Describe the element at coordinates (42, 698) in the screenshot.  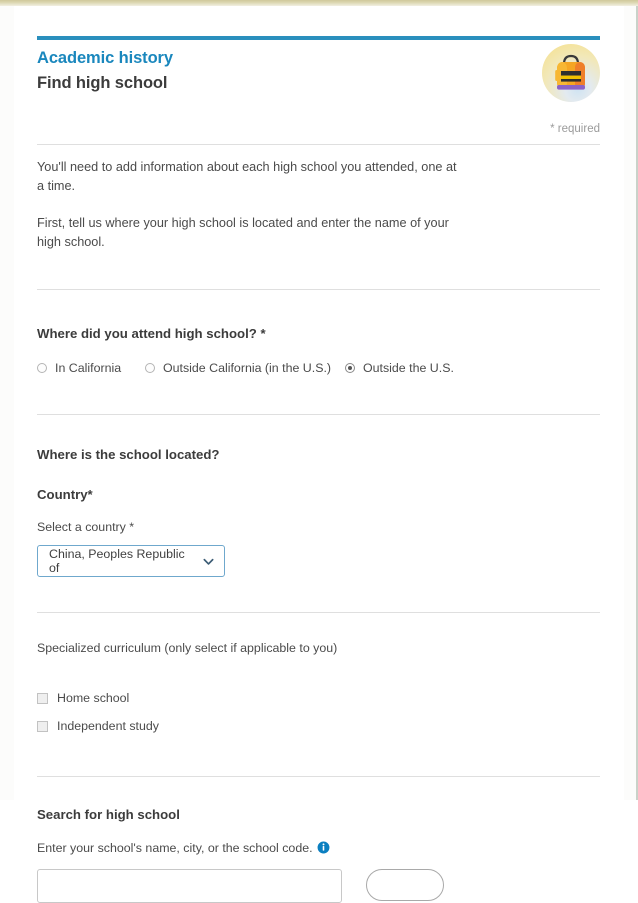
I see `checkbox-box-home-school` at that location.